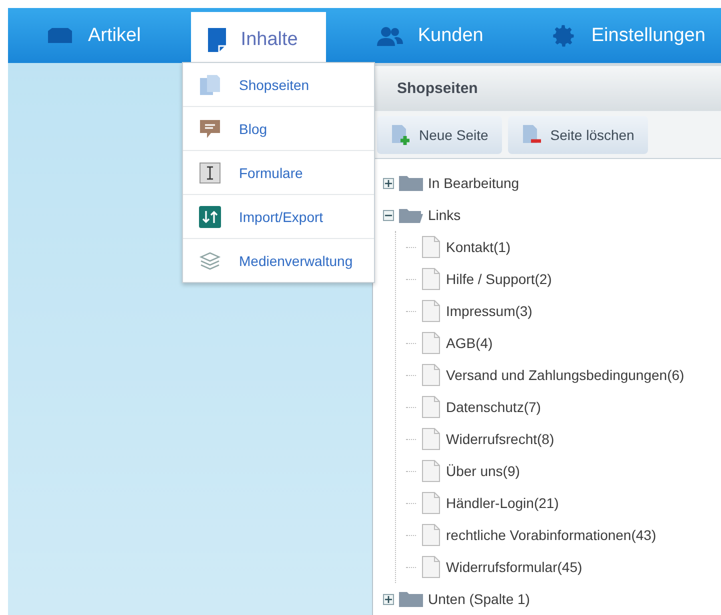 The height and width of the screenshot is (615, 721). Describe the element at coordinates (439, 135) in the screenshot. I see `new-page-button: Neue Seite` at that location.